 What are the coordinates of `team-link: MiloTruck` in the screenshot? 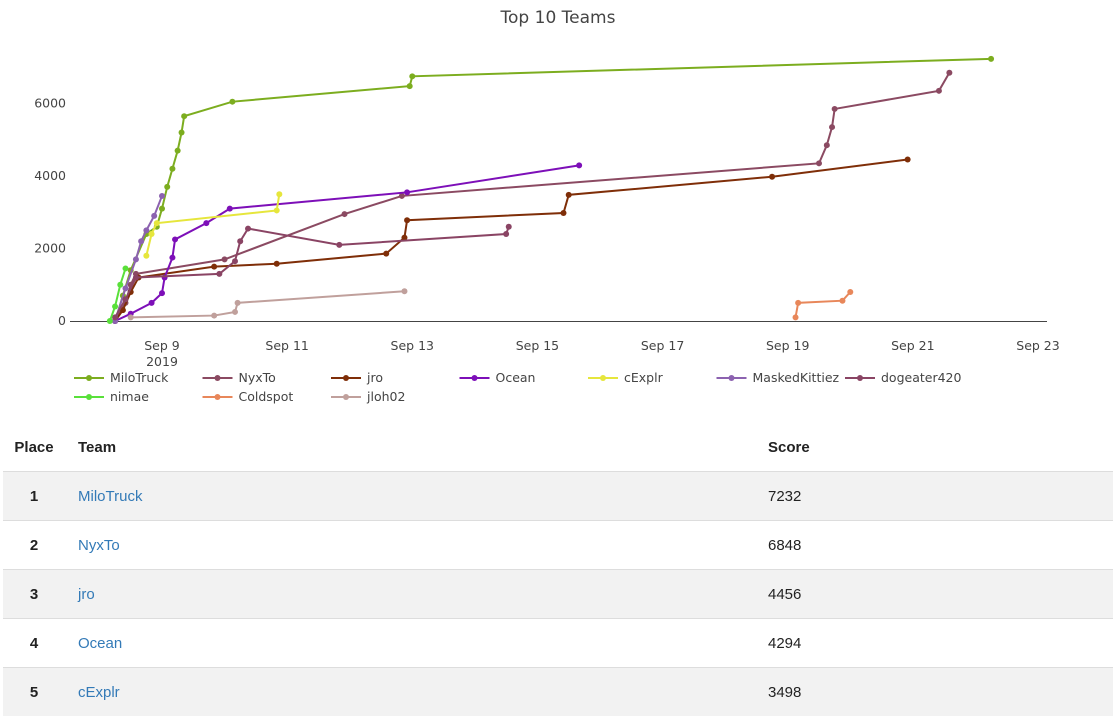 It's located at (110, 496).